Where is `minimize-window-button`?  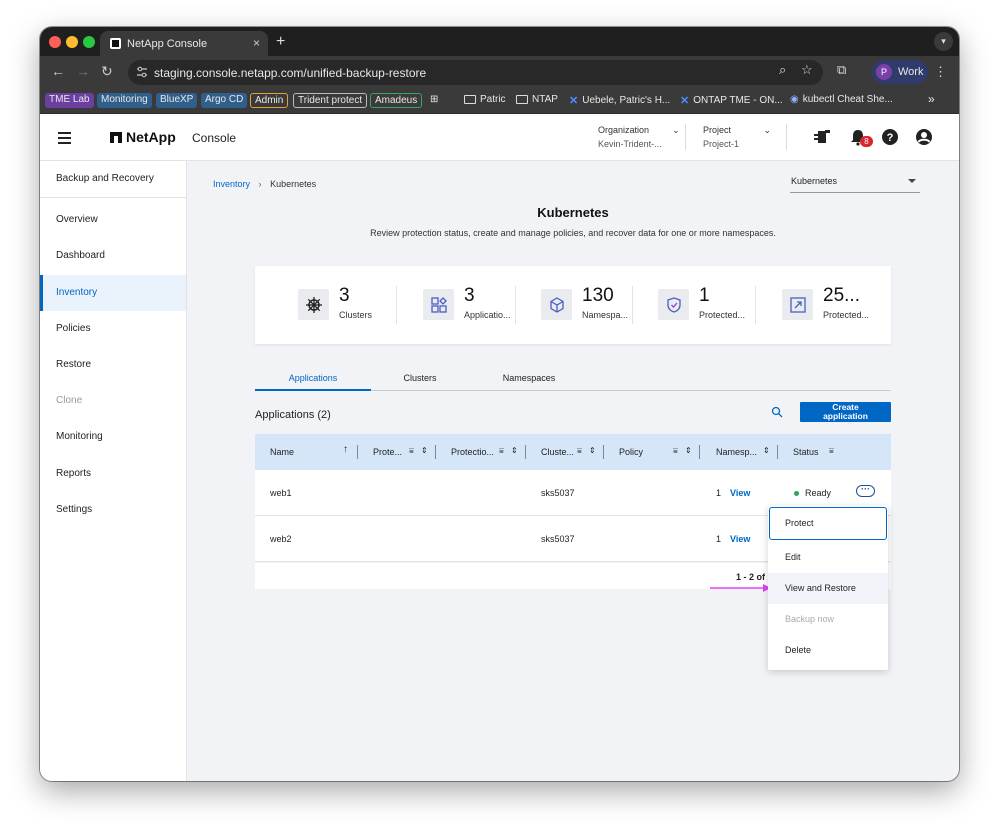
minimize-window-button is located at coordinates (72, 42).